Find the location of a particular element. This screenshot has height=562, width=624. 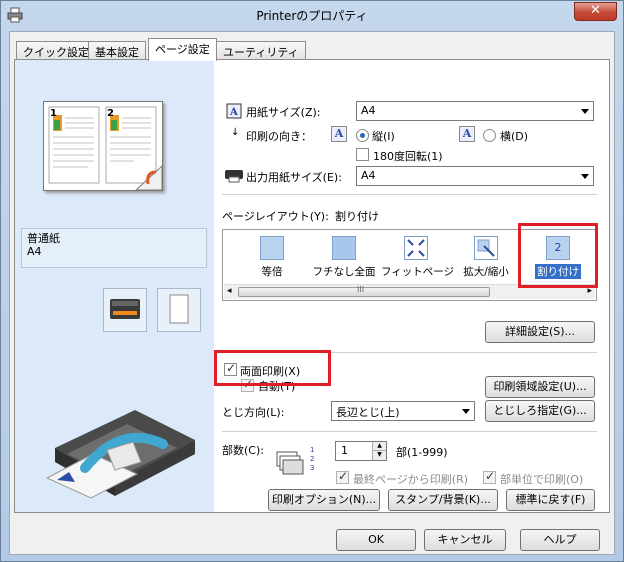

output-size-select: A4 is located at coordinates (475, 176).